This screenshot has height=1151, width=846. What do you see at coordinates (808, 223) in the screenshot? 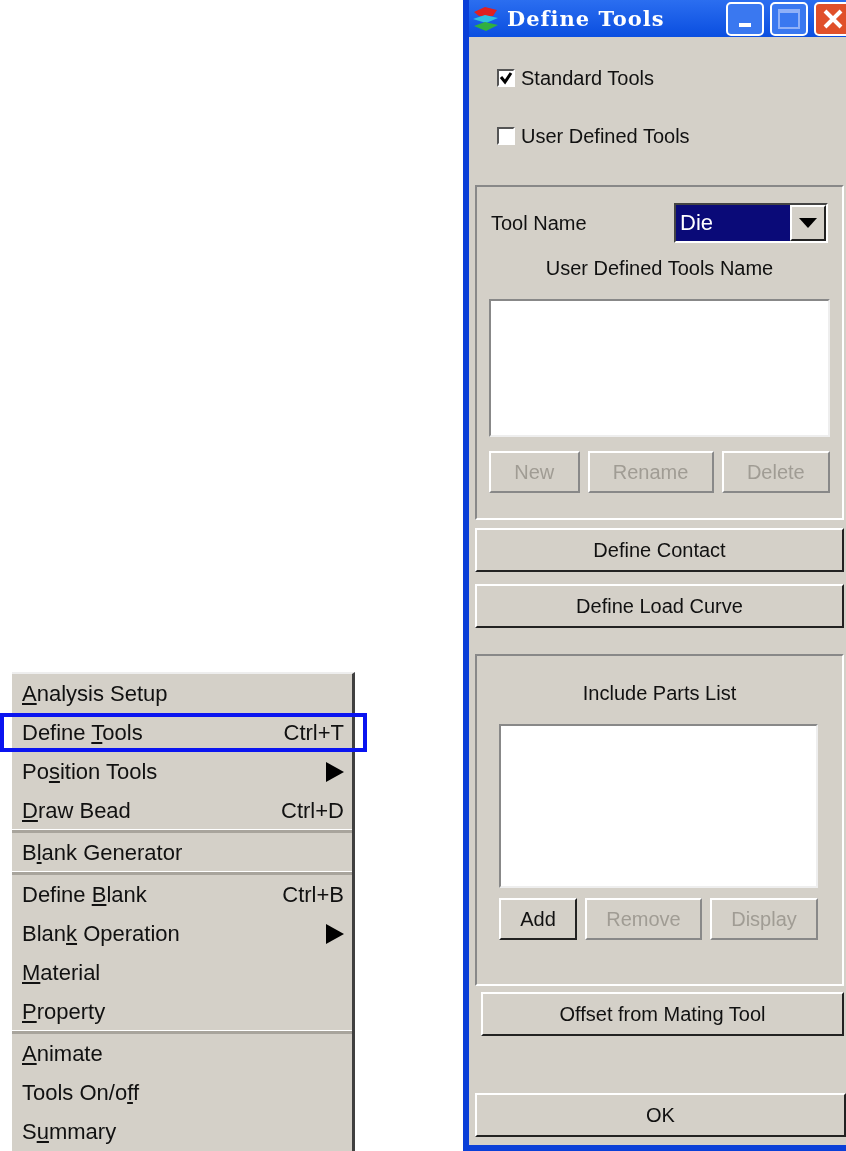
I see `dropdown-arrow-icon` at bounding box center [808, 223].